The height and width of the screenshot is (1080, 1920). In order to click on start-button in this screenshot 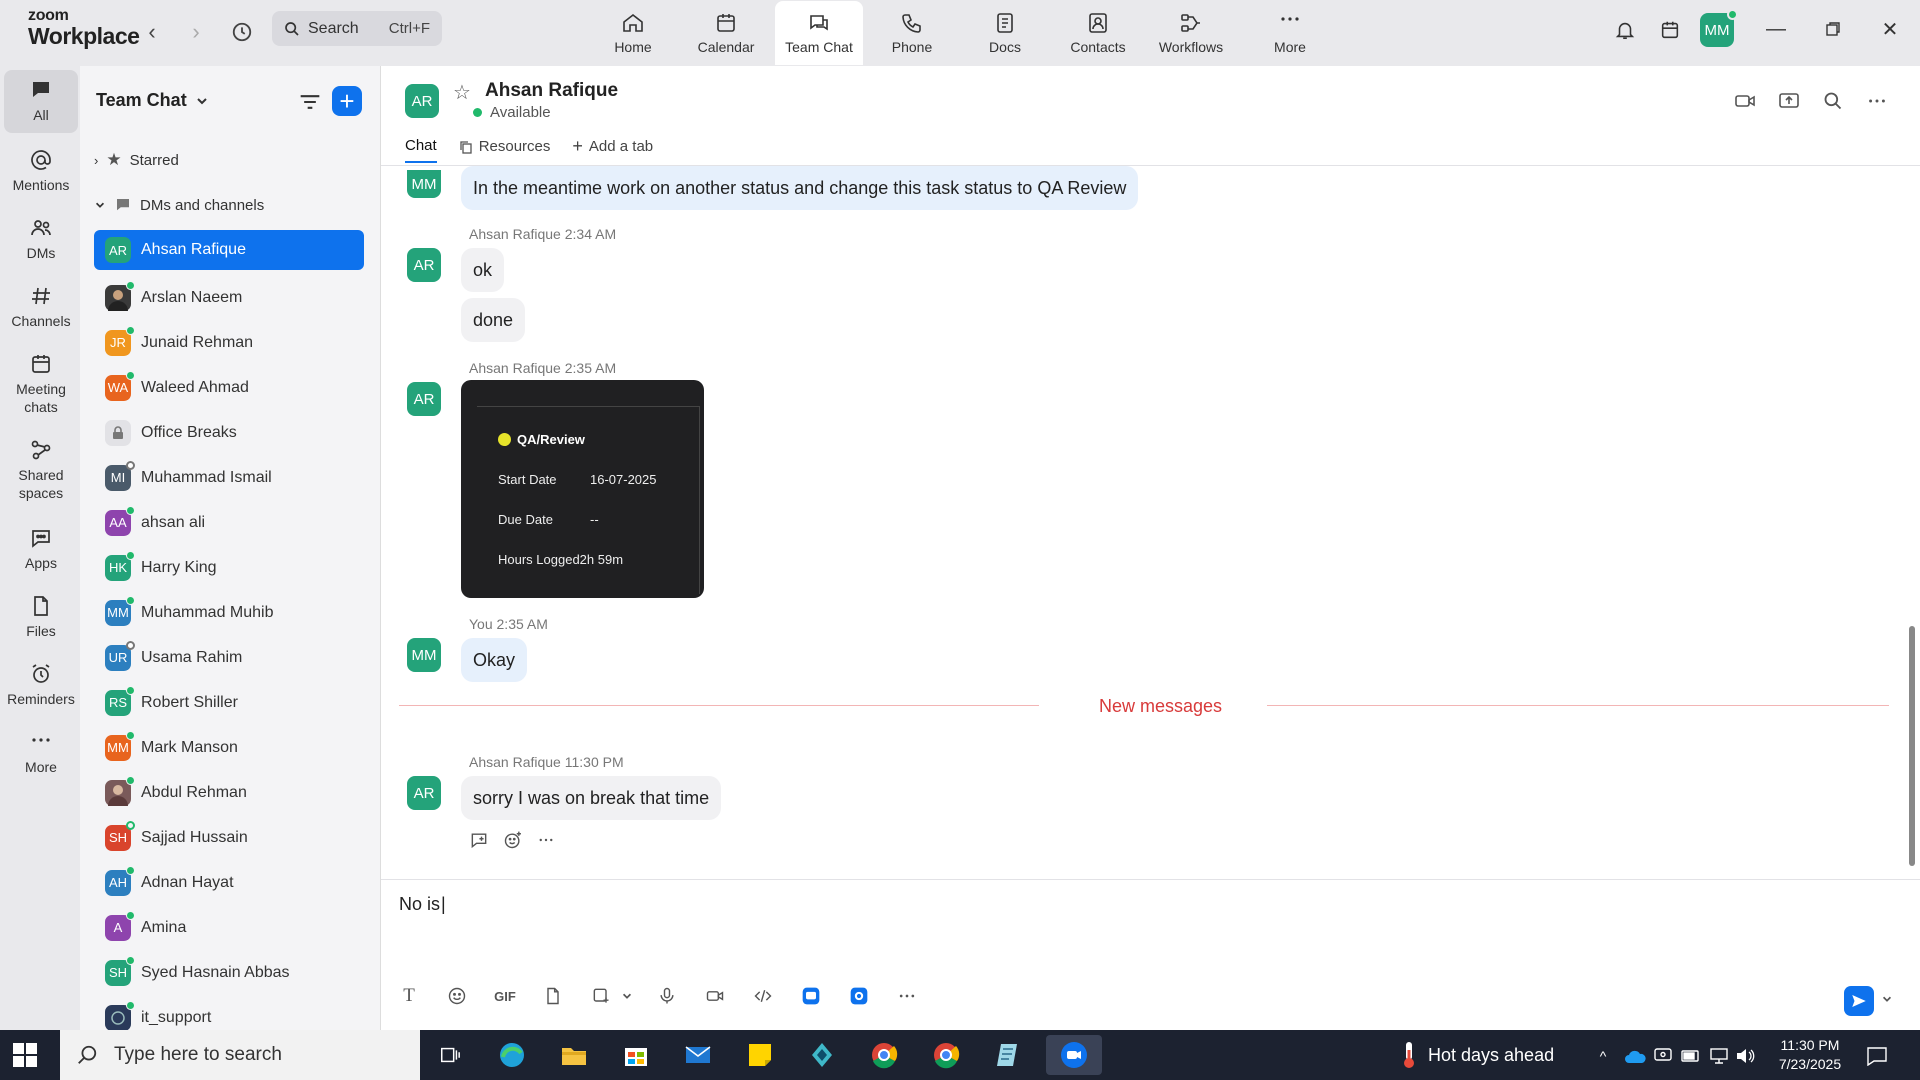, I will do `click(25, 1055)`.